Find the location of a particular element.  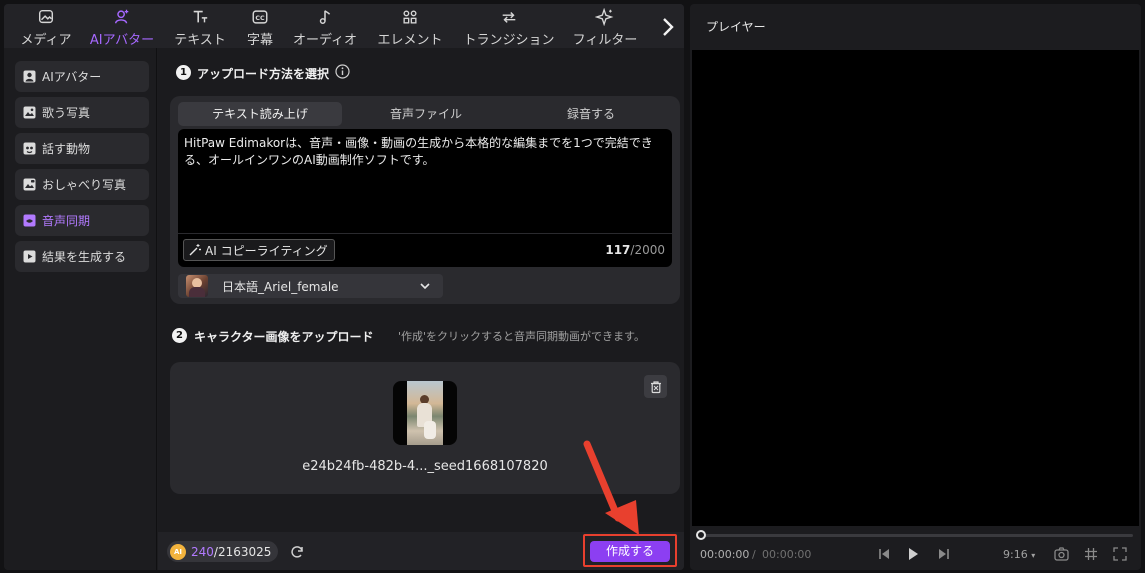

ai-coin-icon: AI is located at coordinates (178, 551).